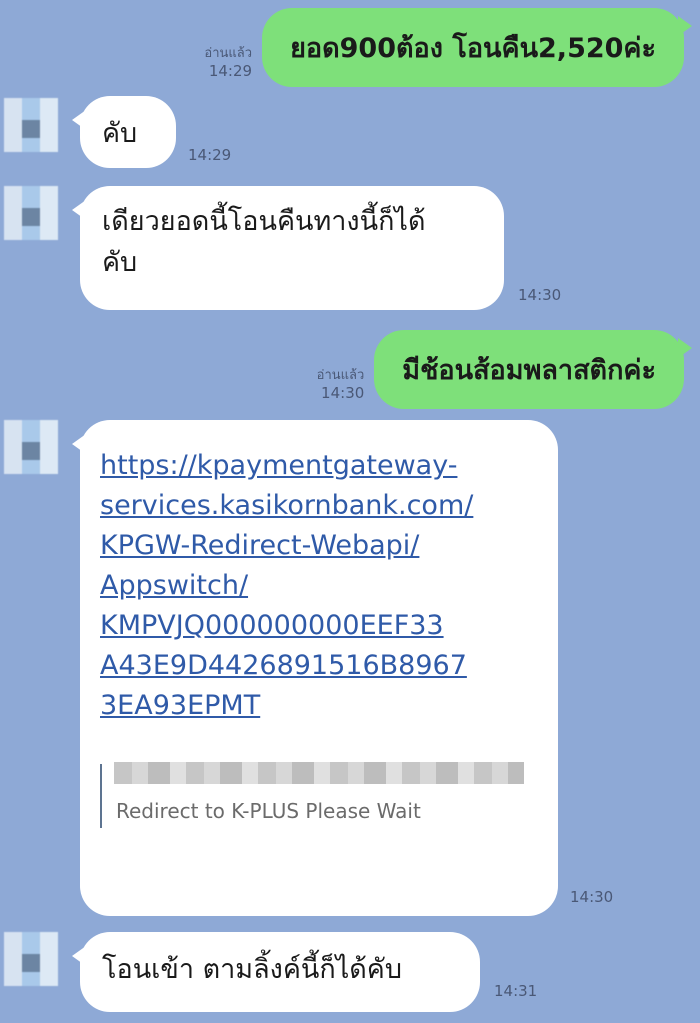 Image resolution: width=700 pixels, height=1023 pixels. What do you see at coordinates (516, 991) in the screenshot?
I see `message-time: 14:31` at bounding box center [516, 991].